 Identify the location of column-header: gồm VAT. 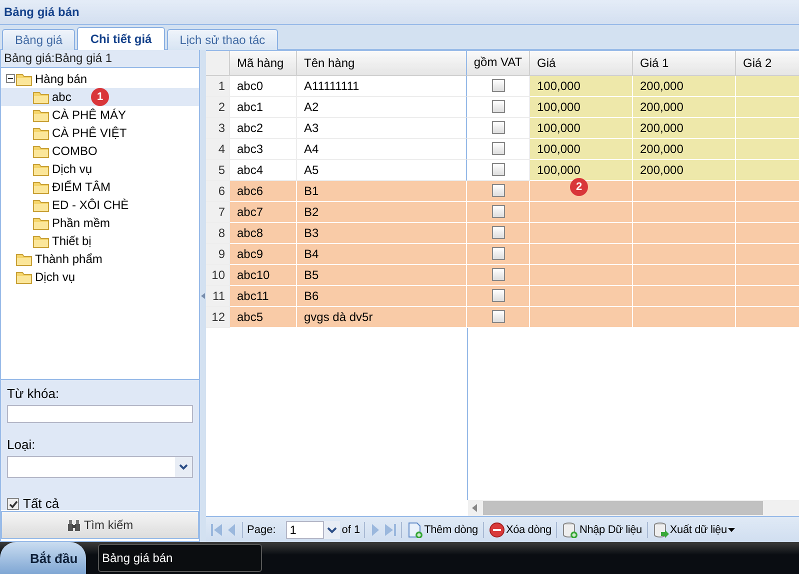
(498, 63).